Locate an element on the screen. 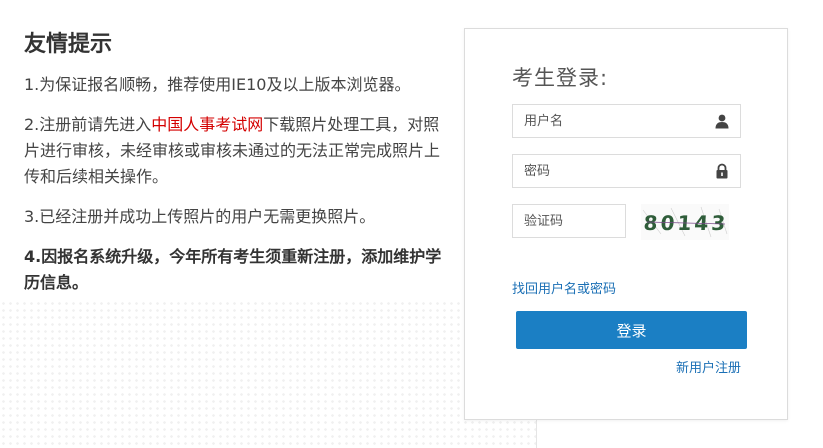 This screenshot has height=448, width=823. forgot-credentials-link: 找回用户名或密码 is located at coordinates (564, 287).